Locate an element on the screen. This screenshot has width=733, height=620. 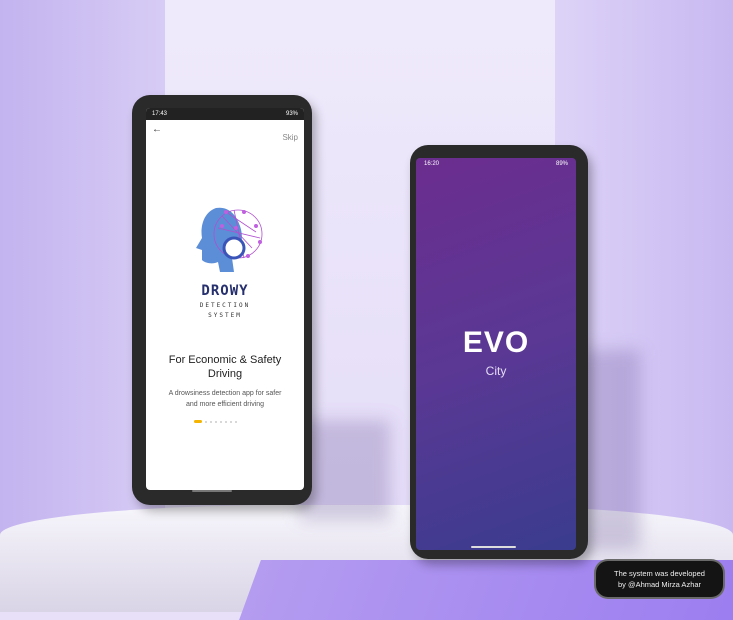
status-bar: 17:43 93% is located at coordinates (225, 114).